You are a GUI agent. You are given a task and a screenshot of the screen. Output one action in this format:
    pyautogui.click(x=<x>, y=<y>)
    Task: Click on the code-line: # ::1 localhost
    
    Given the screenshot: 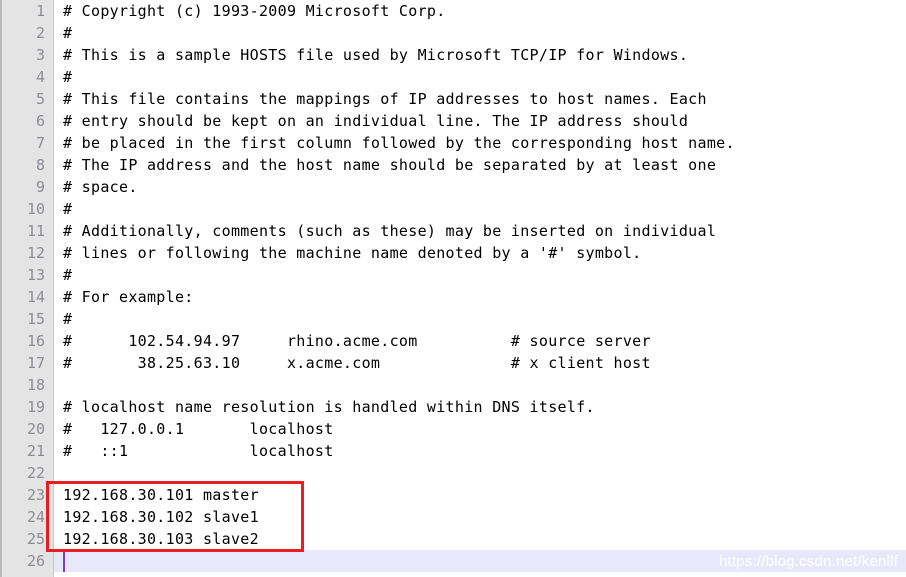 What is the action you would take?
    pyautogui.click(x=480, y=451)
    